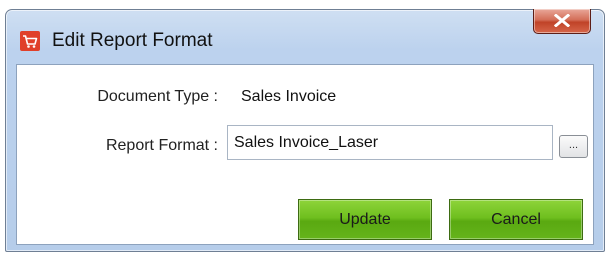 This screenshot has width=614, height=256. What do you see at coordinates (30, 41) in the screenshot?
I see `cart-icon` at bounding box center [30, 41].